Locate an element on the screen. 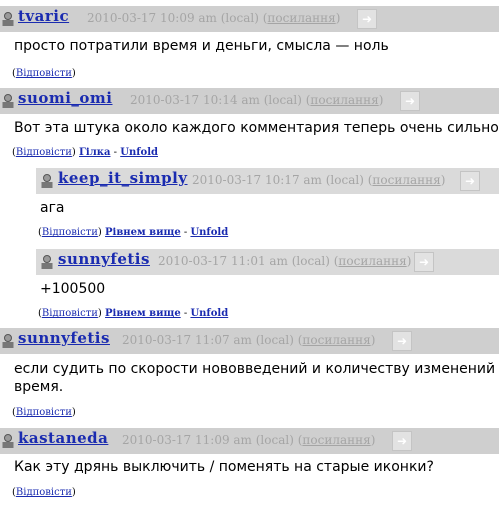 This screenshot has height=508, width=499. comment-text: время. is located at coordinates (39, 387).